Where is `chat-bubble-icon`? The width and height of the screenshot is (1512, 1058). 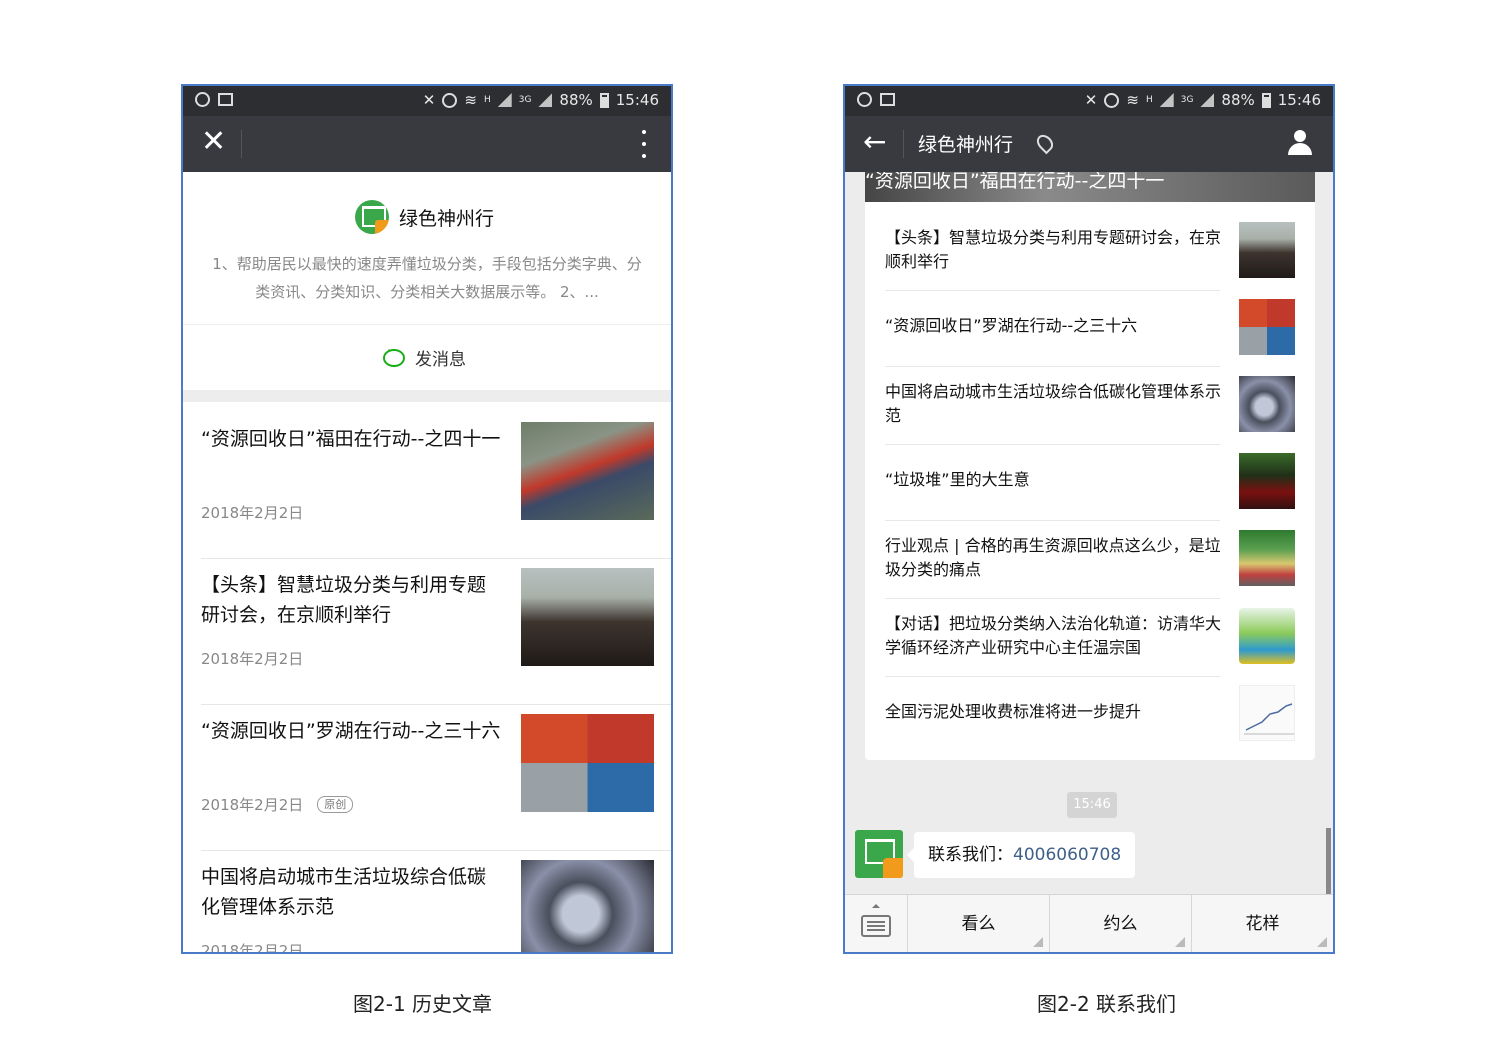 chat-bubble-icon is located at coordinates (394, 355).